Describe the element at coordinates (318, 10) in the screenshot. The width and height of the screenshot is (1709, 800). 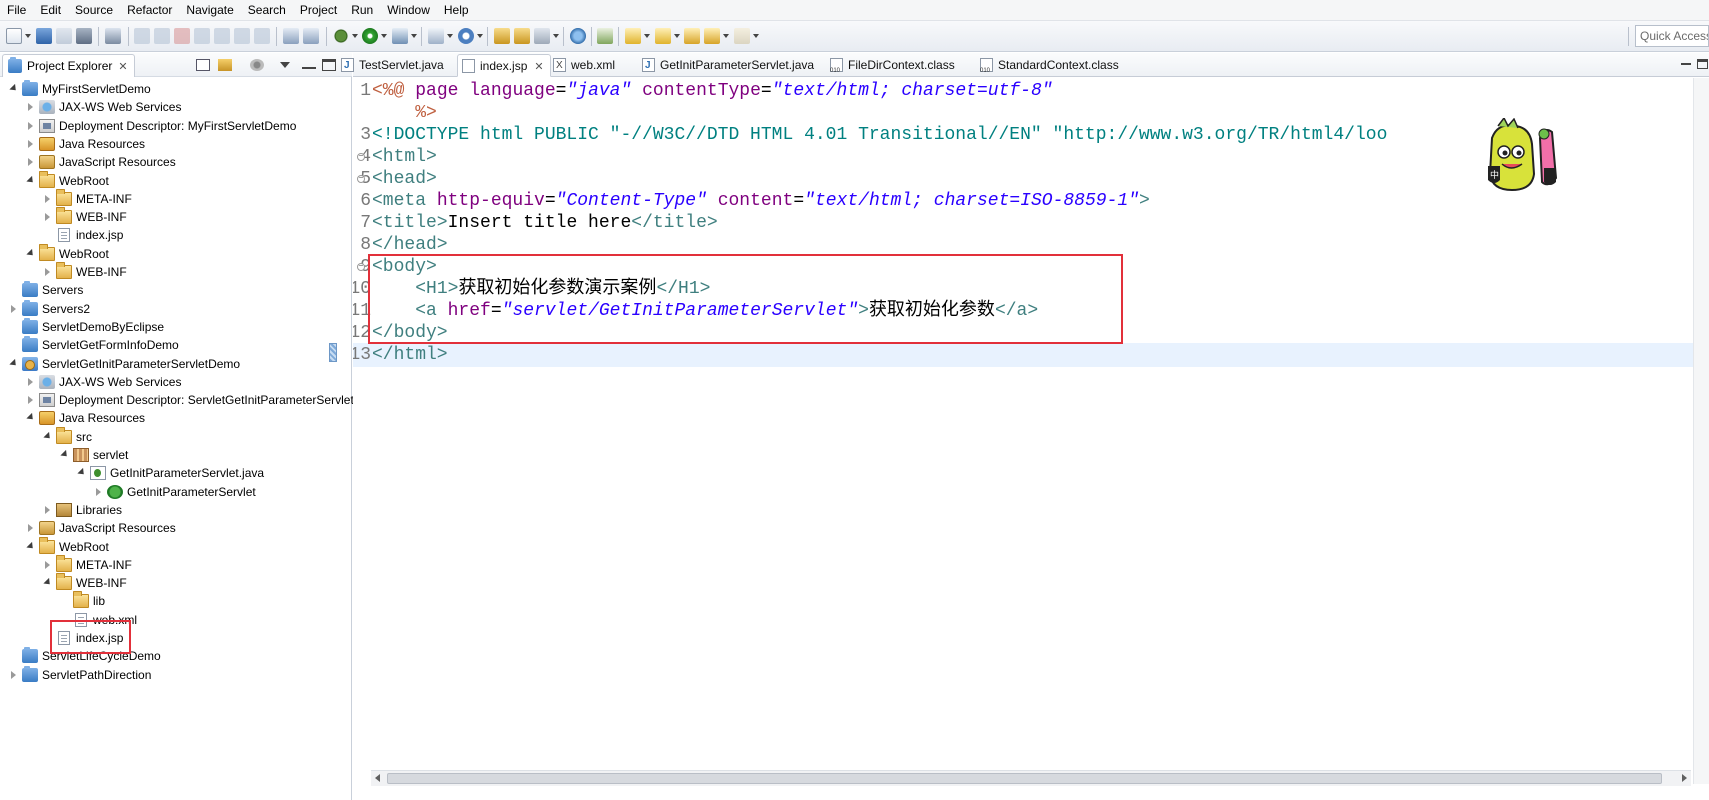
I see `menu-project: Project` at that location.